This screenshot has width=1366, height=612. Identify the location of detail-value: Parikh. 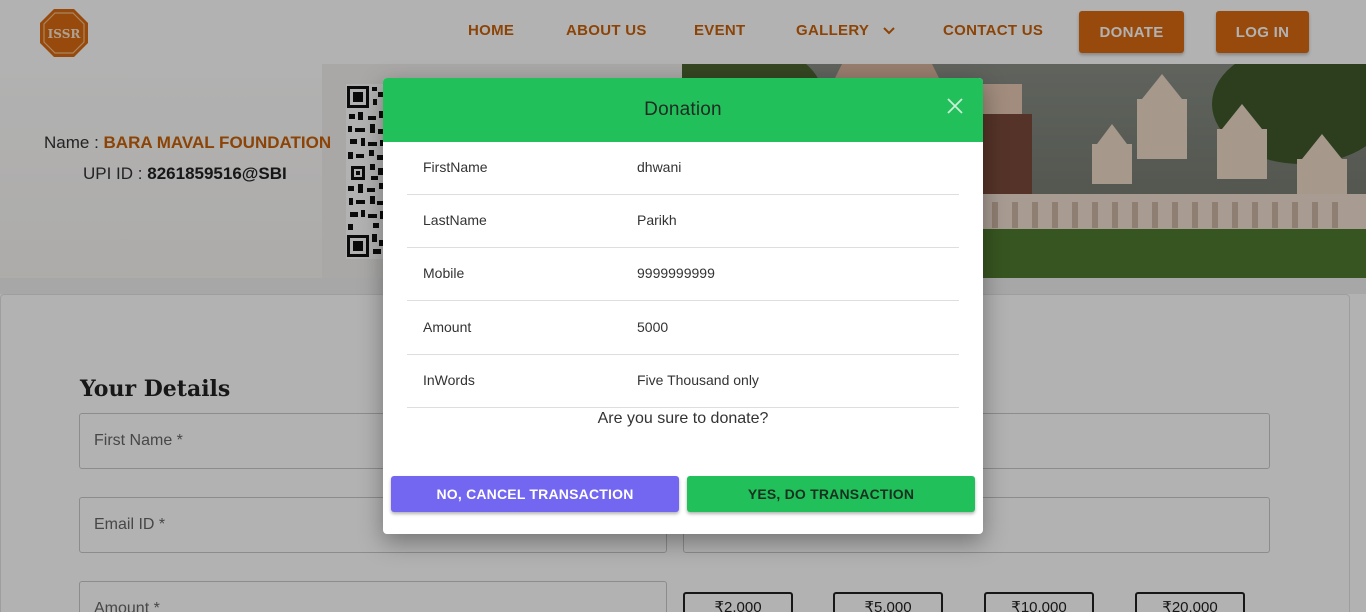
(657, 220).